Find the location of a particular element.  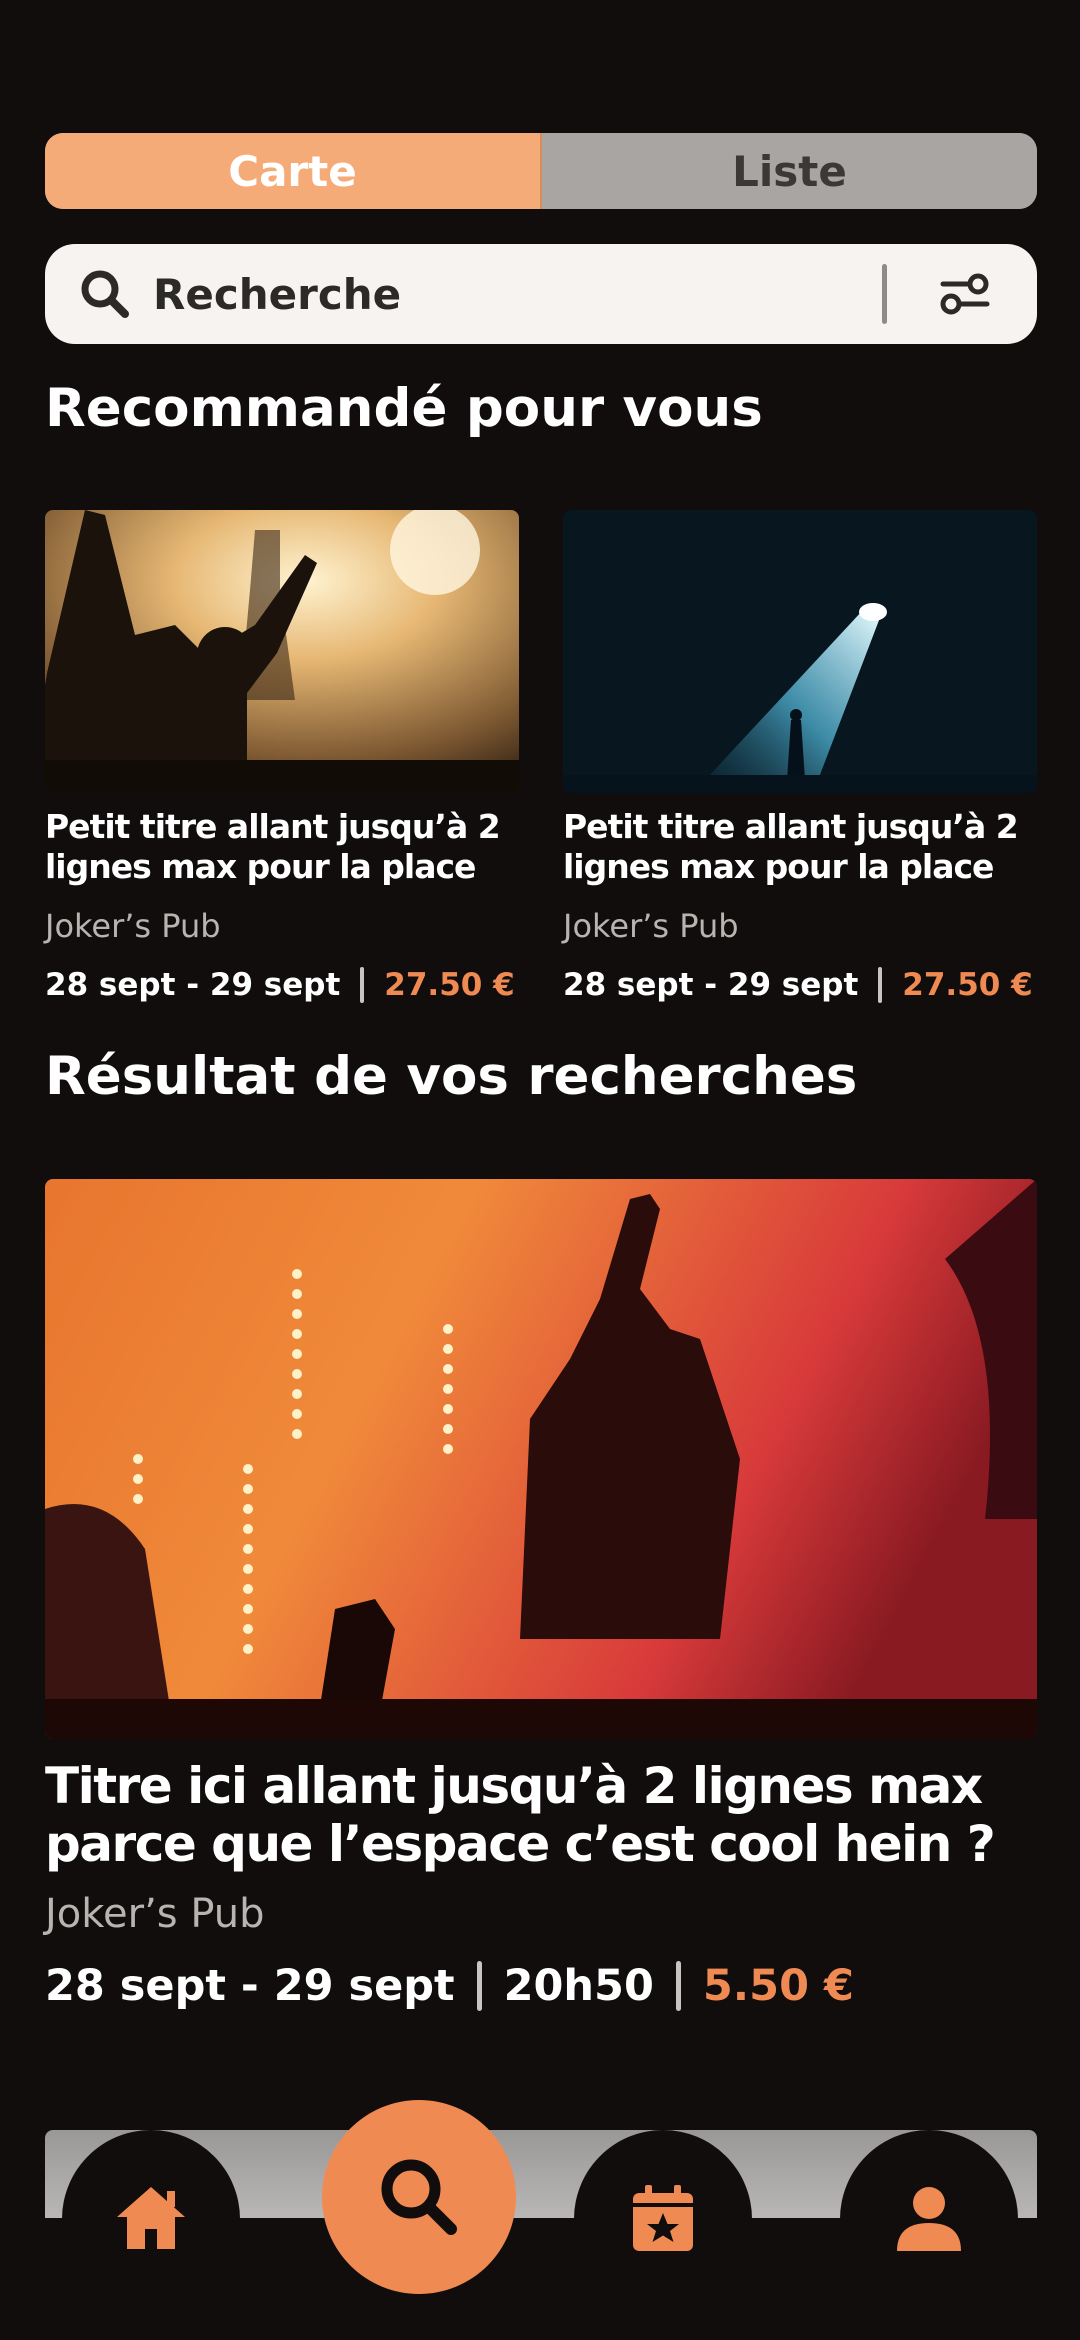

nav-search is located at coordinates (419, 2197).